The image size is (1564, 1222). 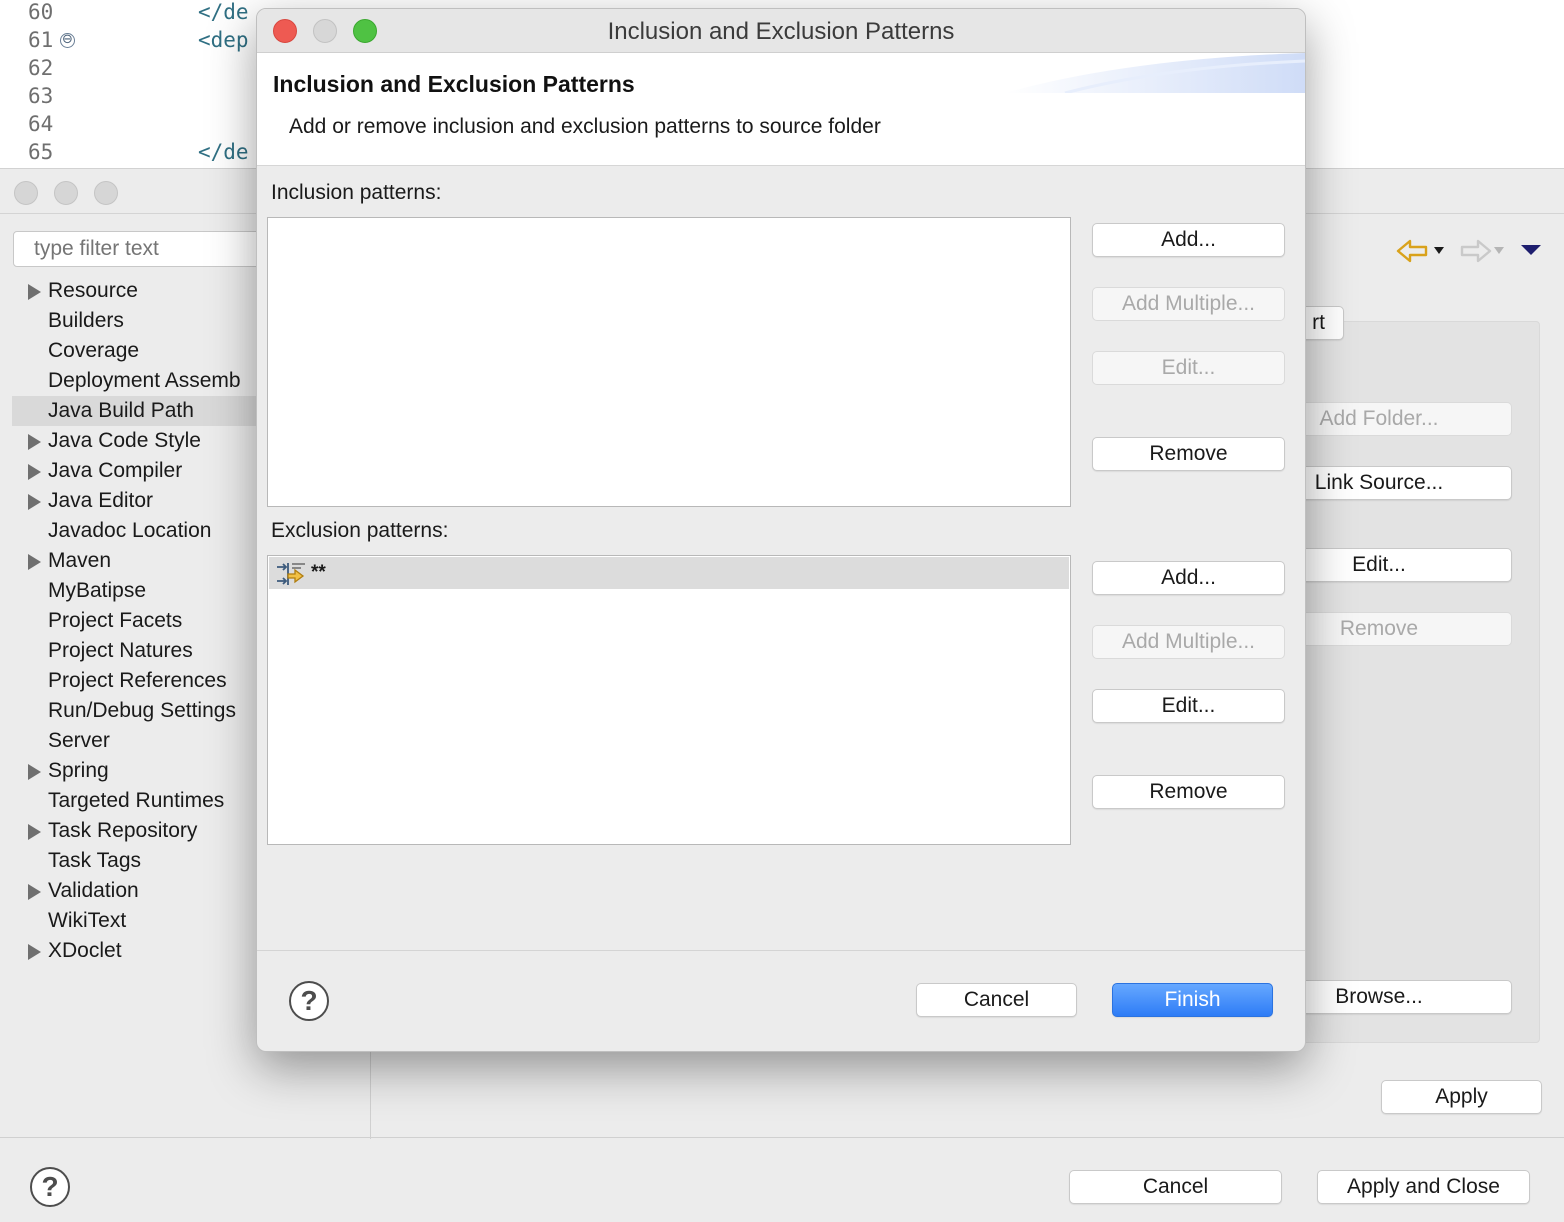 I want to click on tree-item-label: Deployment Assemb, so click(x=144, y=380).